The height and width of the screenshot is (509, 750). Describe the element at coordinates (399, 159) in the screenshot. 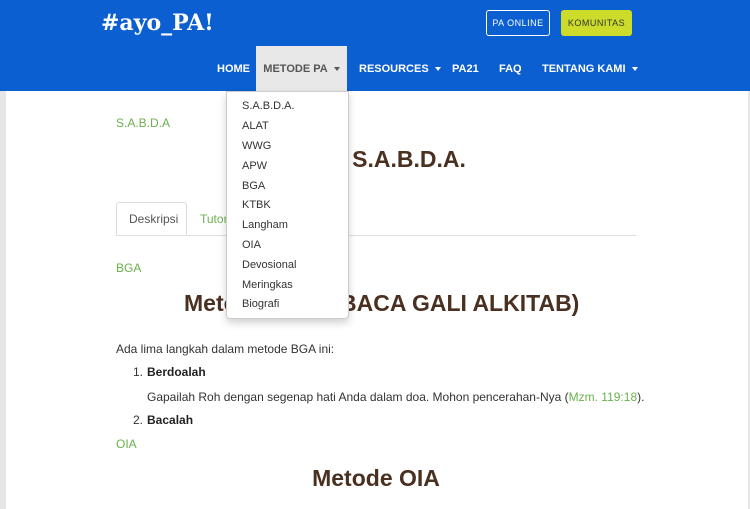

I see `page-title: e S.A.B.D.A.` at that location.